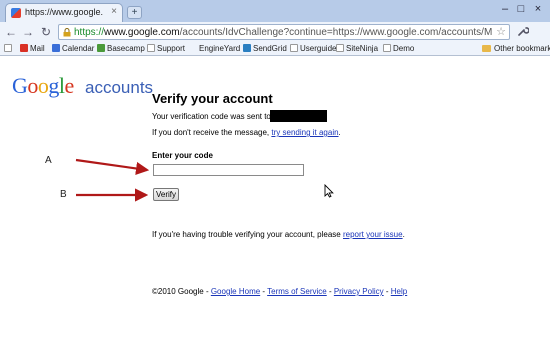  What do you see at coordinates (538, 9) in the screenshot?
I see `window-close-icon: ×` at bounding box center [538, 9].